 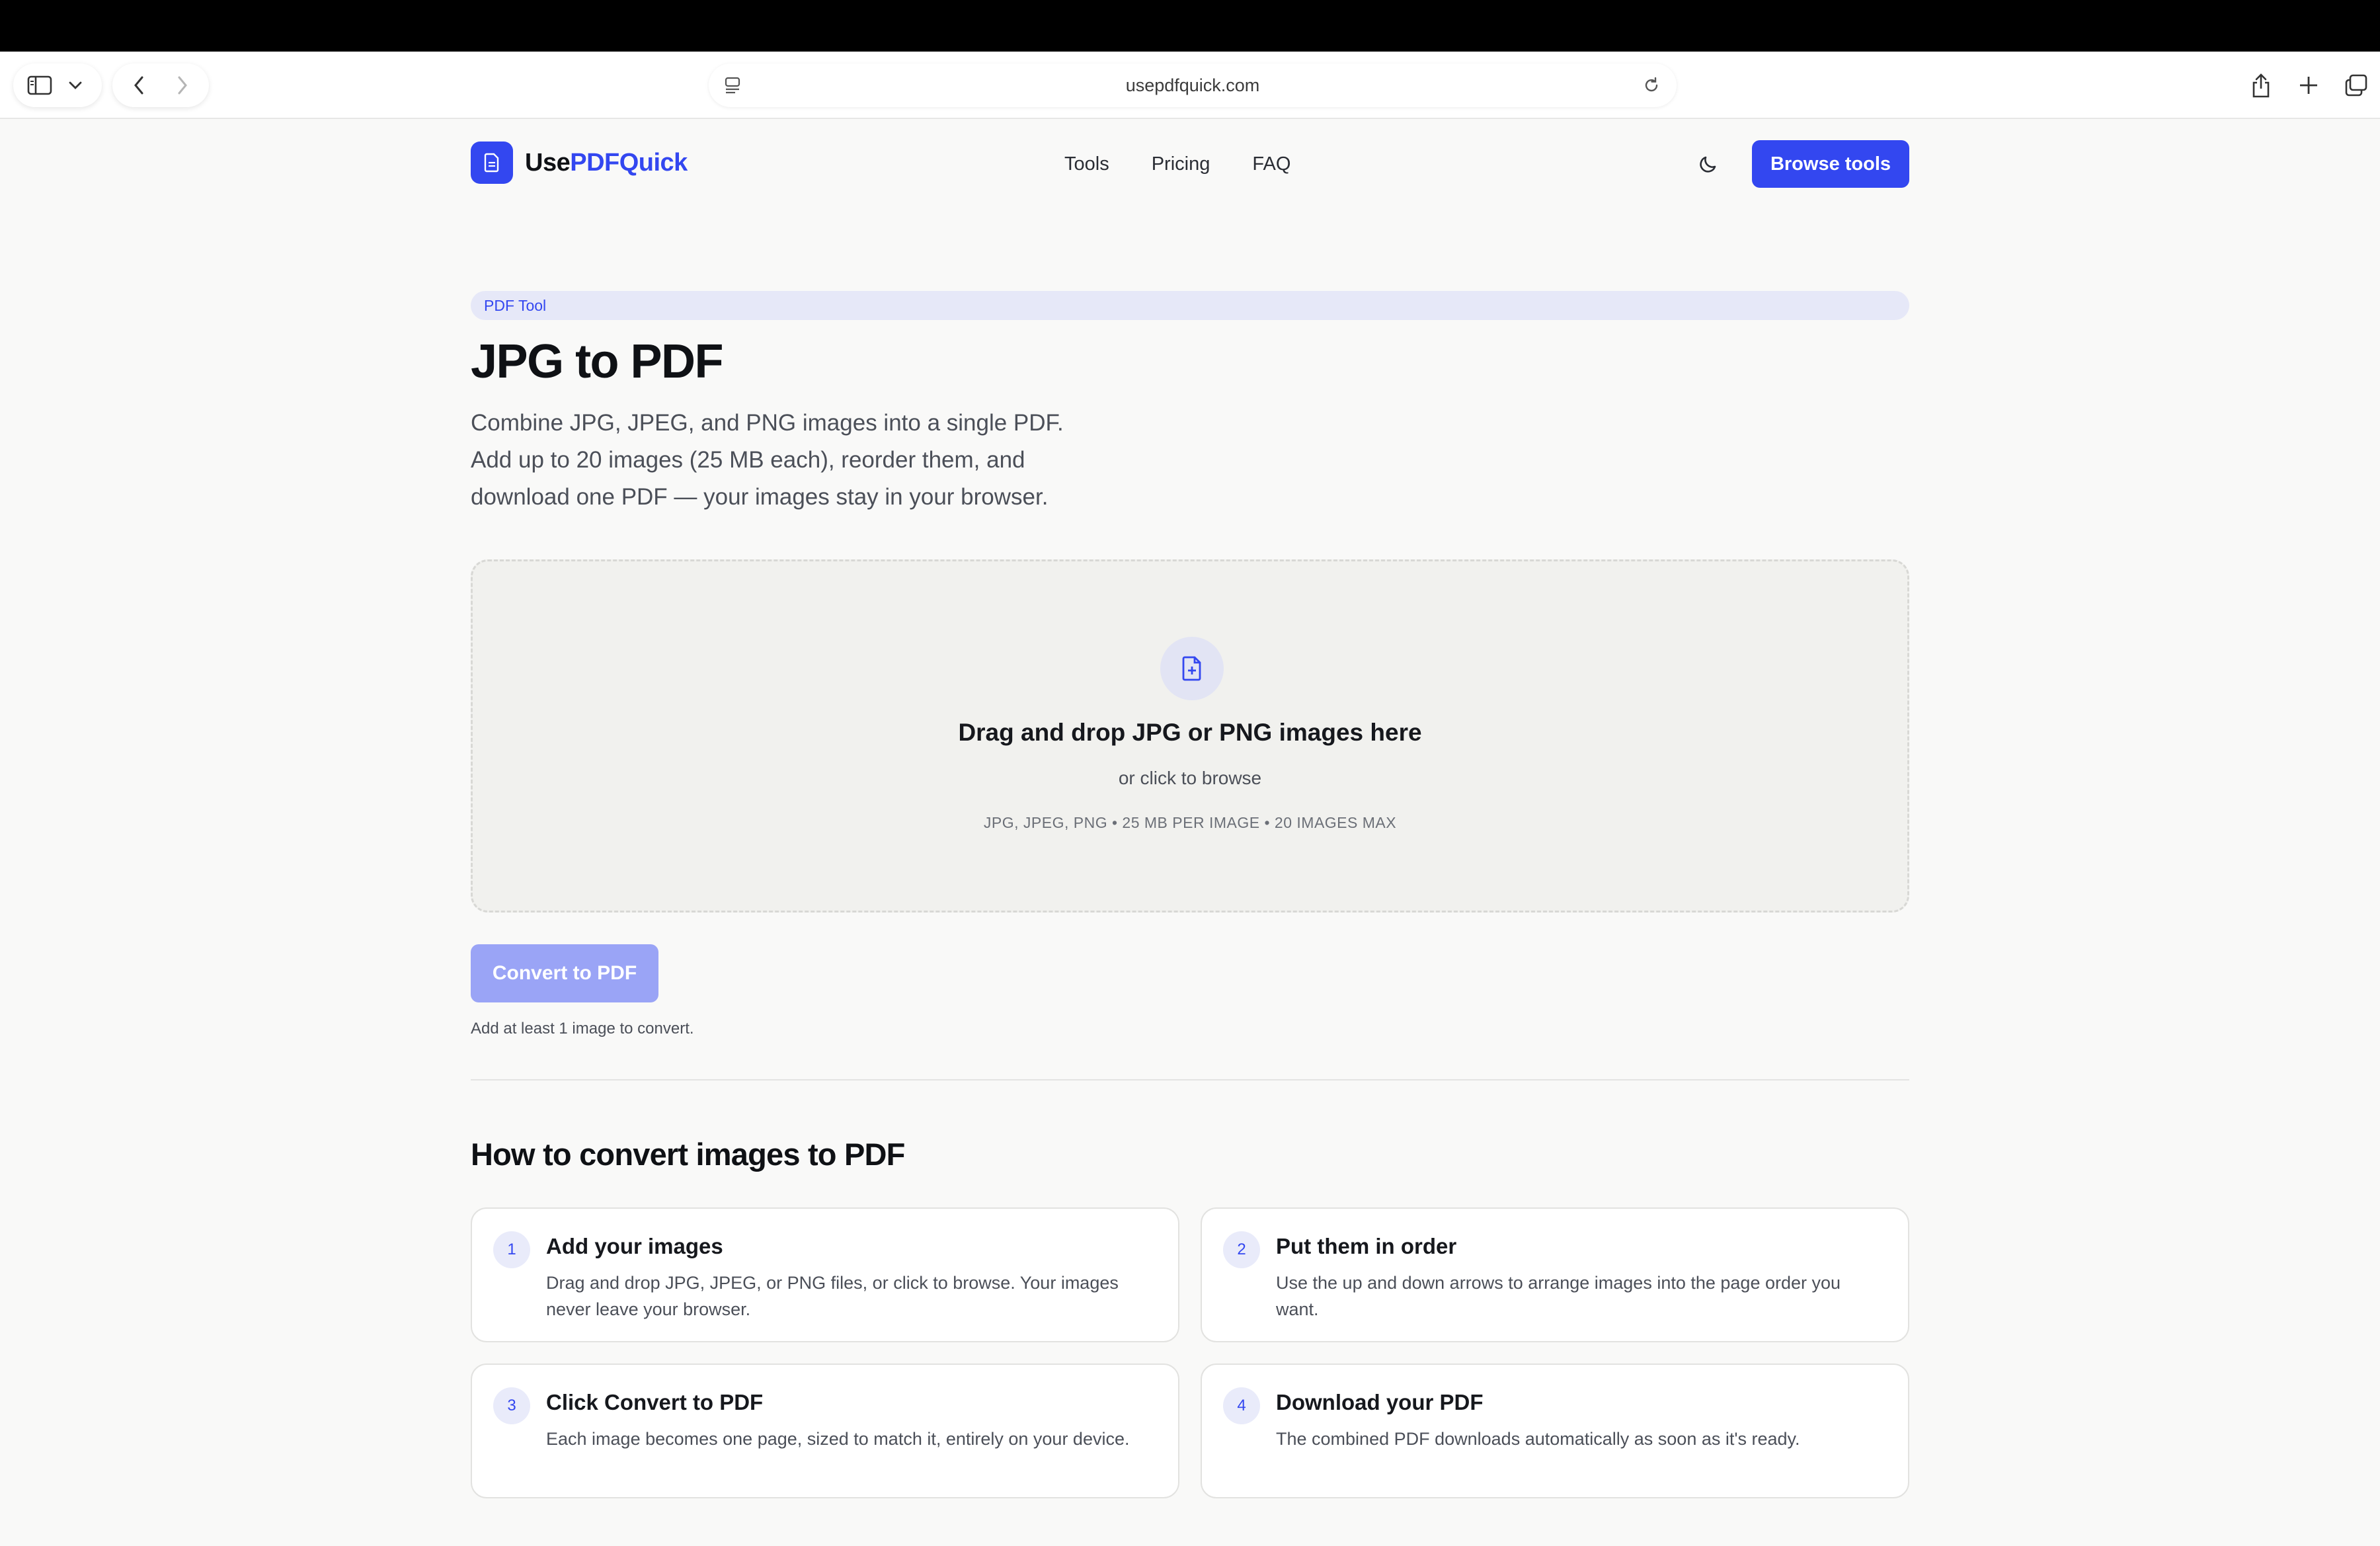 What do you see at coordinates (511, 1405) in the screenshot?
I see `step-number: 3` at bounding box center [511, 1405].